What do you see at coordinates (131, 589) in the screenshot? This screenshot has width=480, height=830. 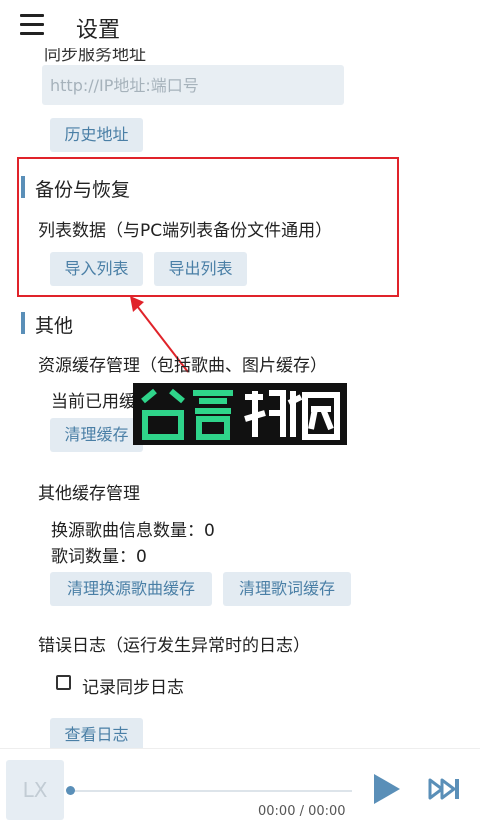 I see `clear-source-cache-button: 清理换源歌曲缓存` at bounding box center [131, 589].